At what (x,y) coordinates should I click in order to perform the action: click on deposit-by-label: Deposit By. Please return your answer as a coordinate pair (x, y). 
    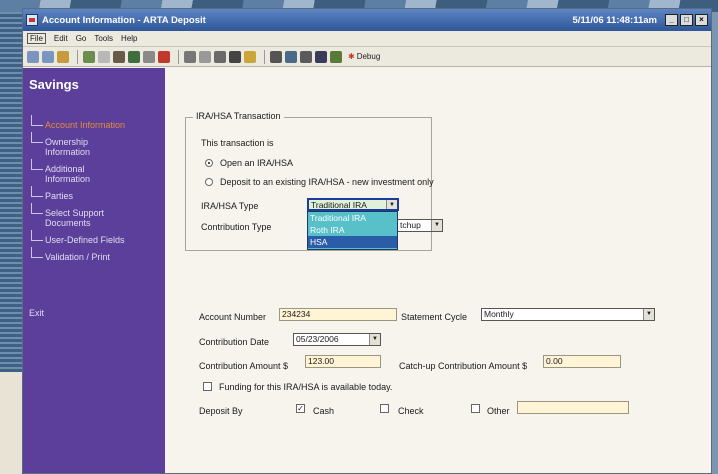
    Looking at the image, I should click on (221, 411).